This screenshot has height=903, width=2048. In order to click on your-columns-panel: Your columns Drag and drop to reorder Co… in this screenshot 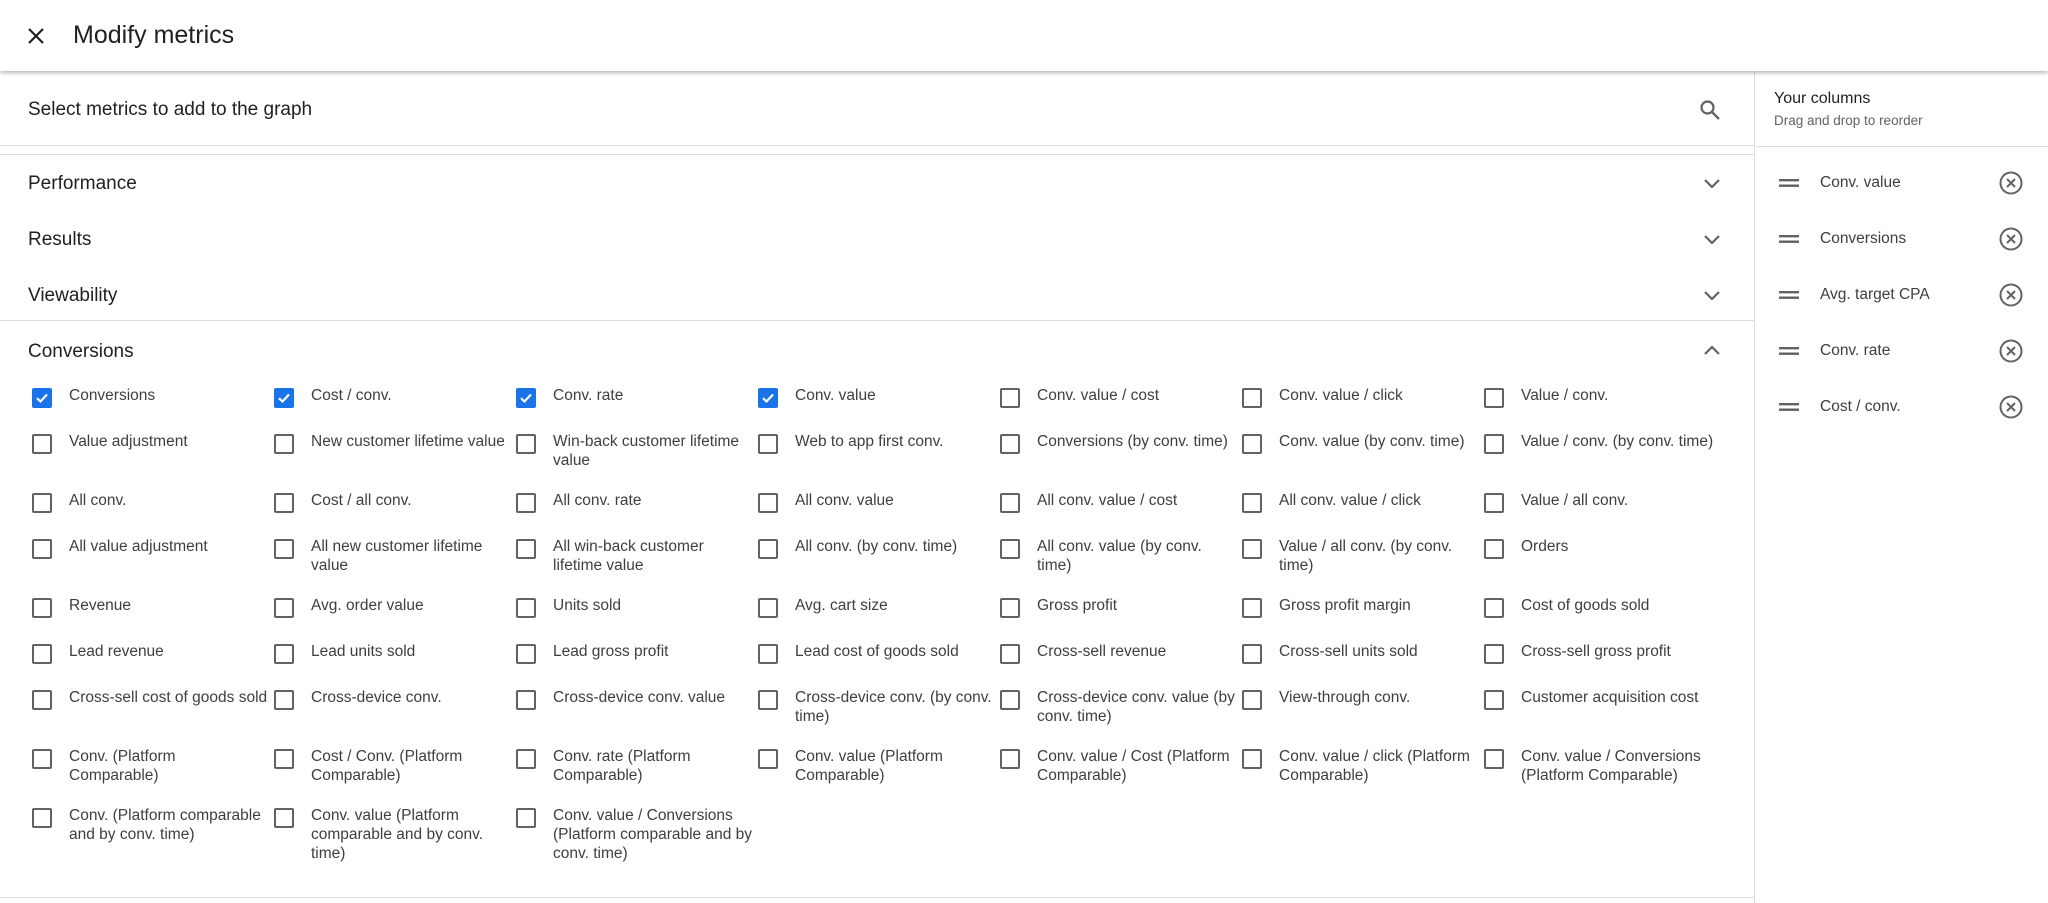, I will do `click(1902, 487)`.